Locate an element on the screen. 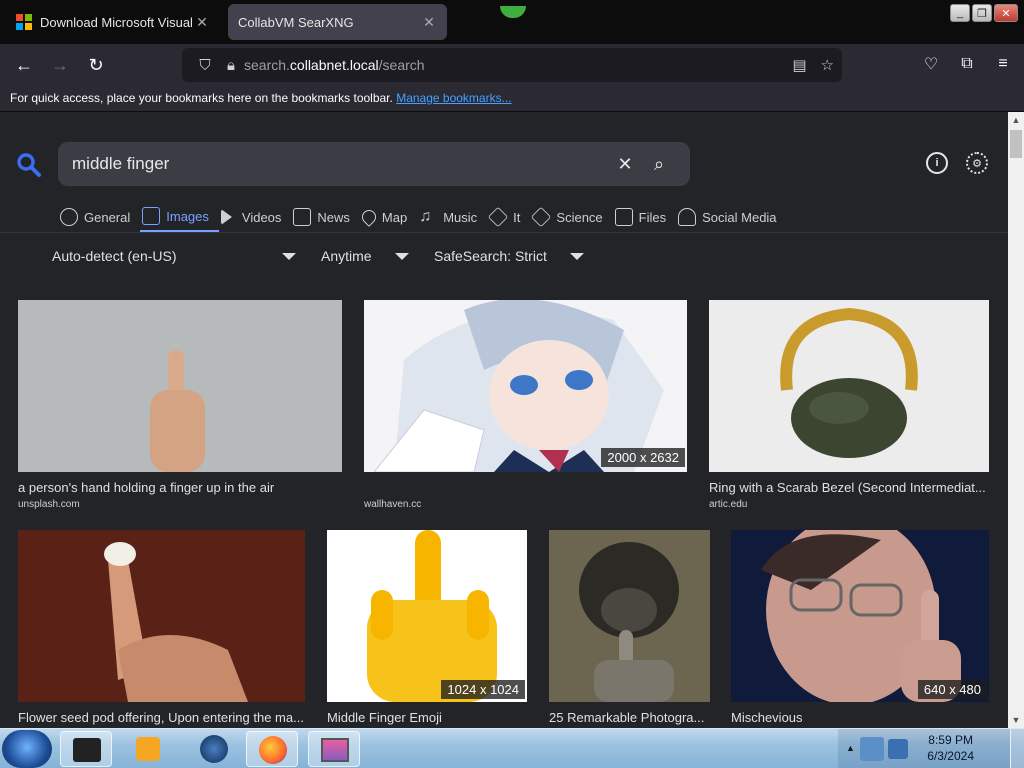 Image resolution: width=1024 pixels, height=768 pixels. graduation-cap-icon is located at coordinates (541, 217).